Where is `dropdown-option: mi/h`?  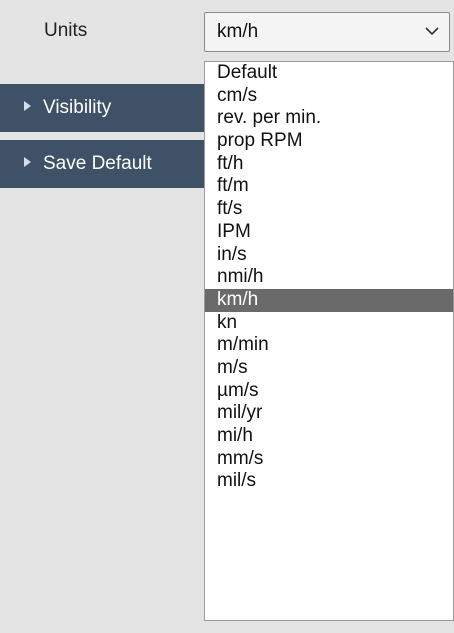 dropdown-option: mi/h is located at coordinates (329, 436).